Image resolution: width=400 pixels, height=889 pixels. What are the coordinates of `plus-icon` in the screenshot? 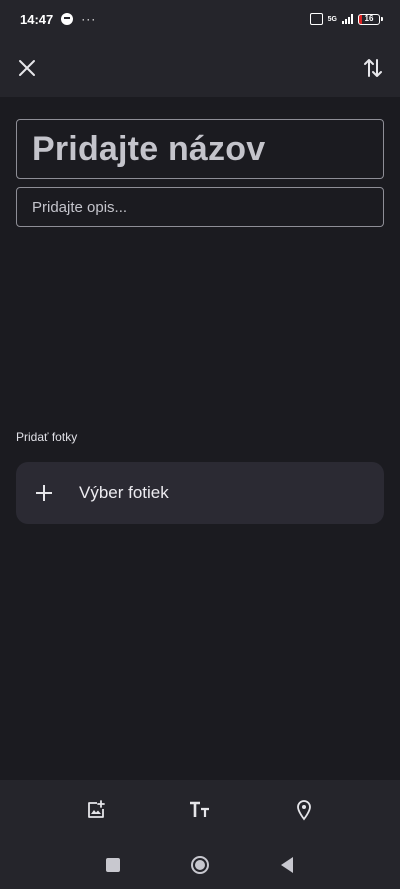 It's located at (44, 493).